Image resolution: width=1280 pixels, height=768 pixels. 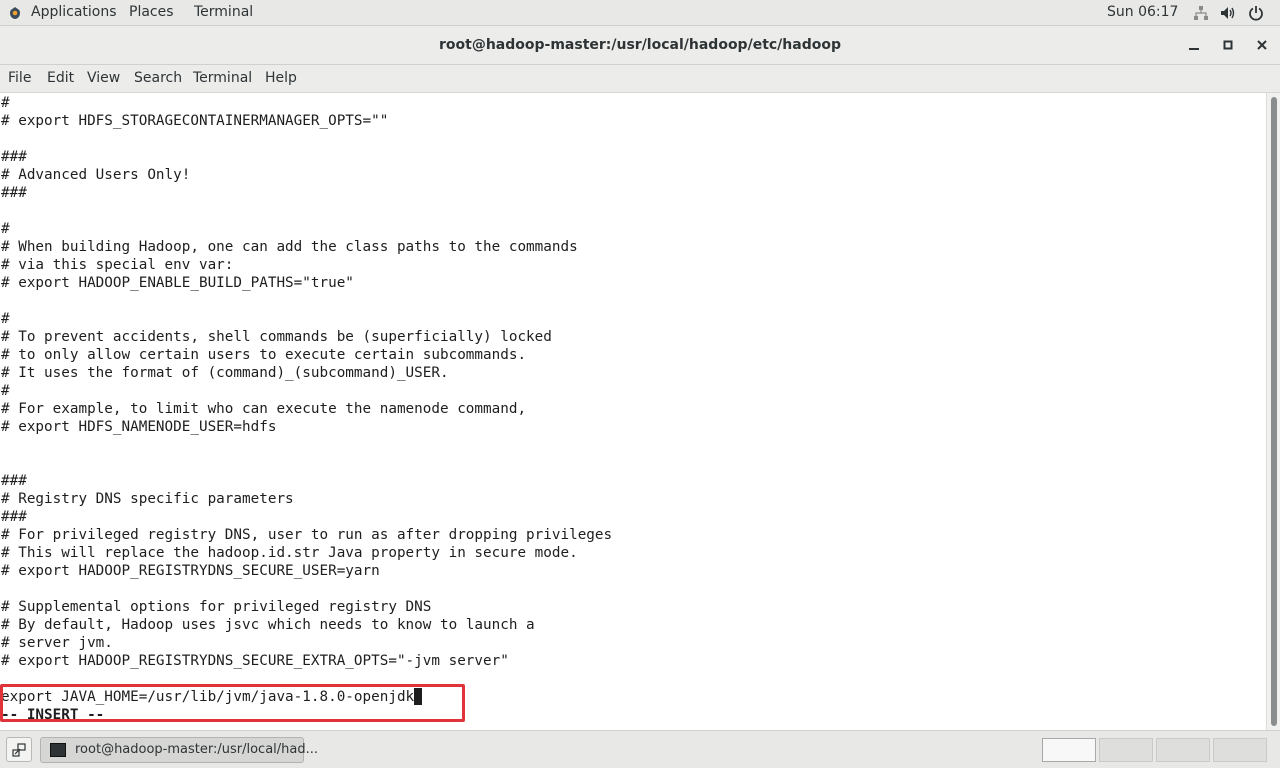 What do you see at coordinates (281, 78) in the screenshot?
I see `menu-help: Help` at bounding box center [281, 78].